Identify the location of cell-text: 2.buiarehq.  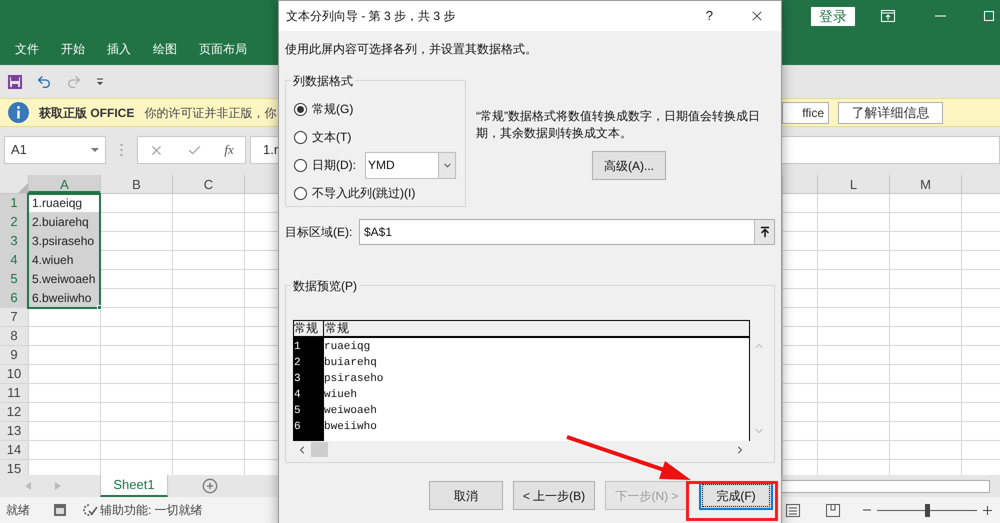
(60, 222).